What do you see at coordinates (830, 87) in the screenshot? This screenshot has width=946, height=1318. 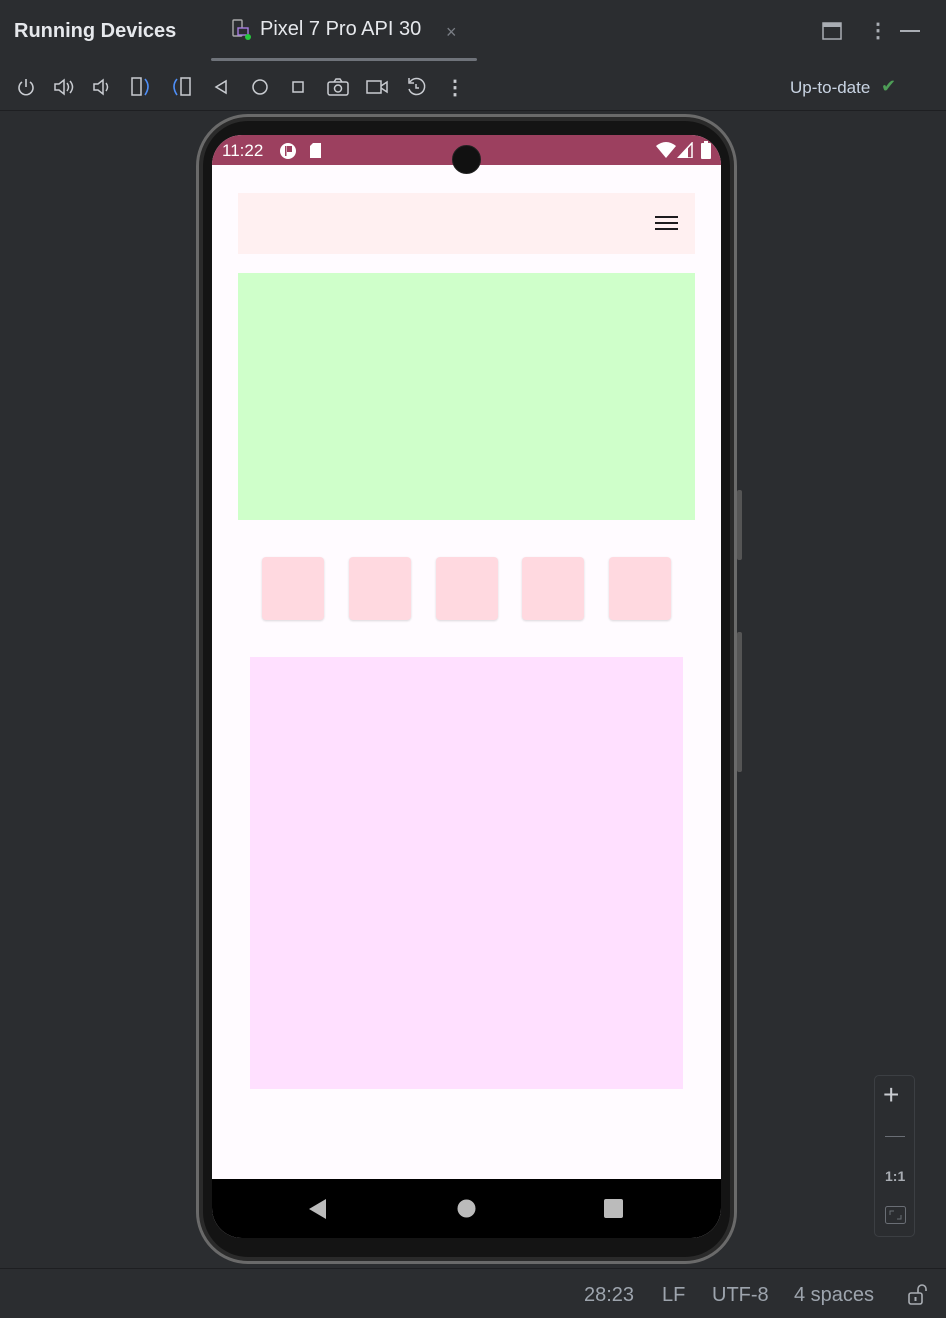 I see `sync-status: Up-to-date` at bounding box center [830, 87].